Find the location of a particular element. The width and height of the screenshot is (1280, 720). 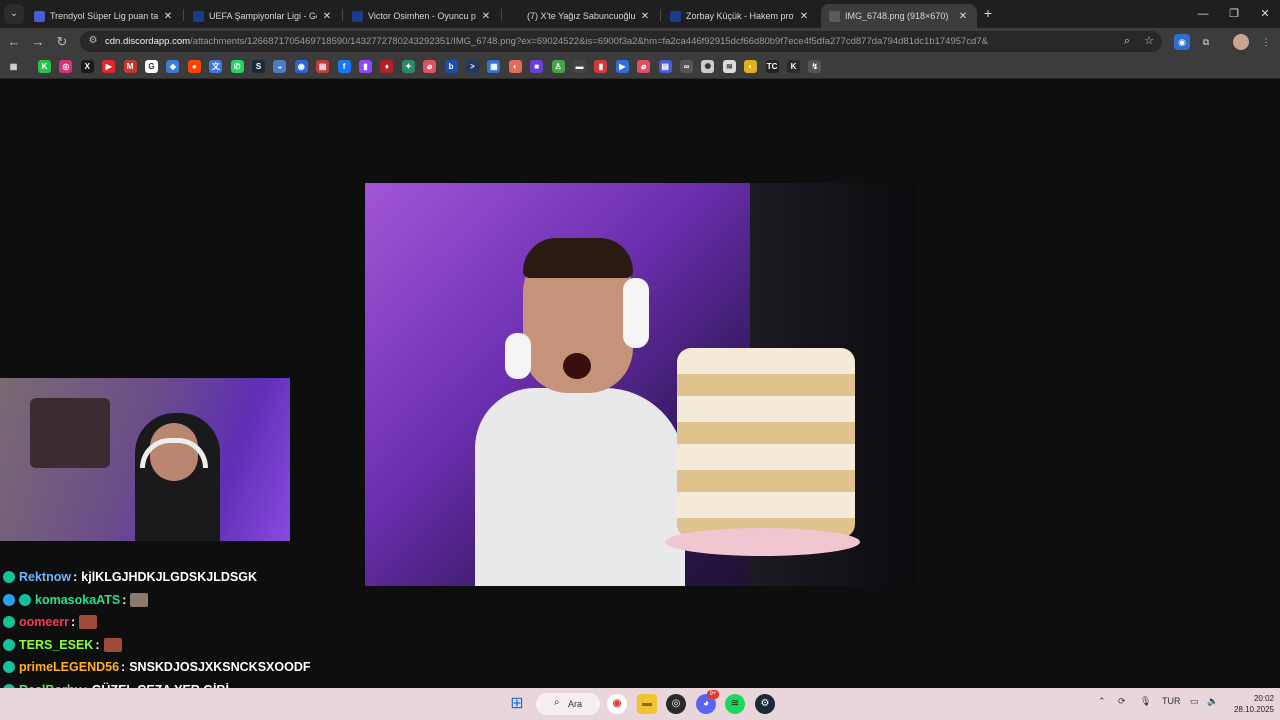

app-icon: ♙ is located at coordinates (558, 66).